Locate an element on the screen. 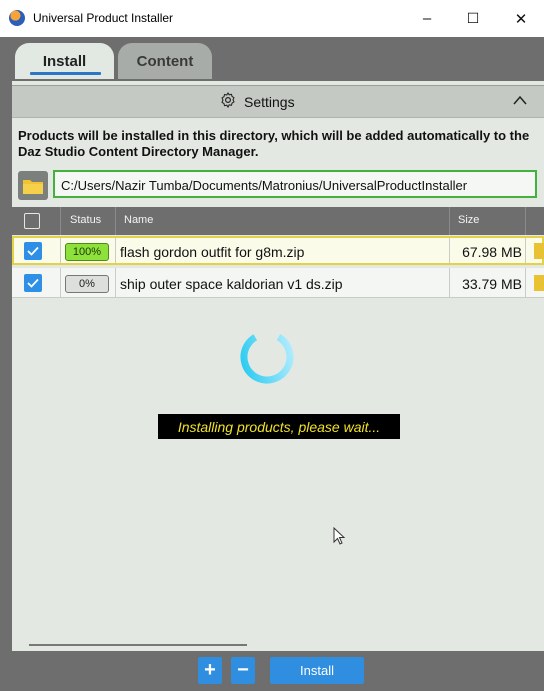  row-filename: flash gordon outfit for g8m.zip is located at coordinates (212, 252).